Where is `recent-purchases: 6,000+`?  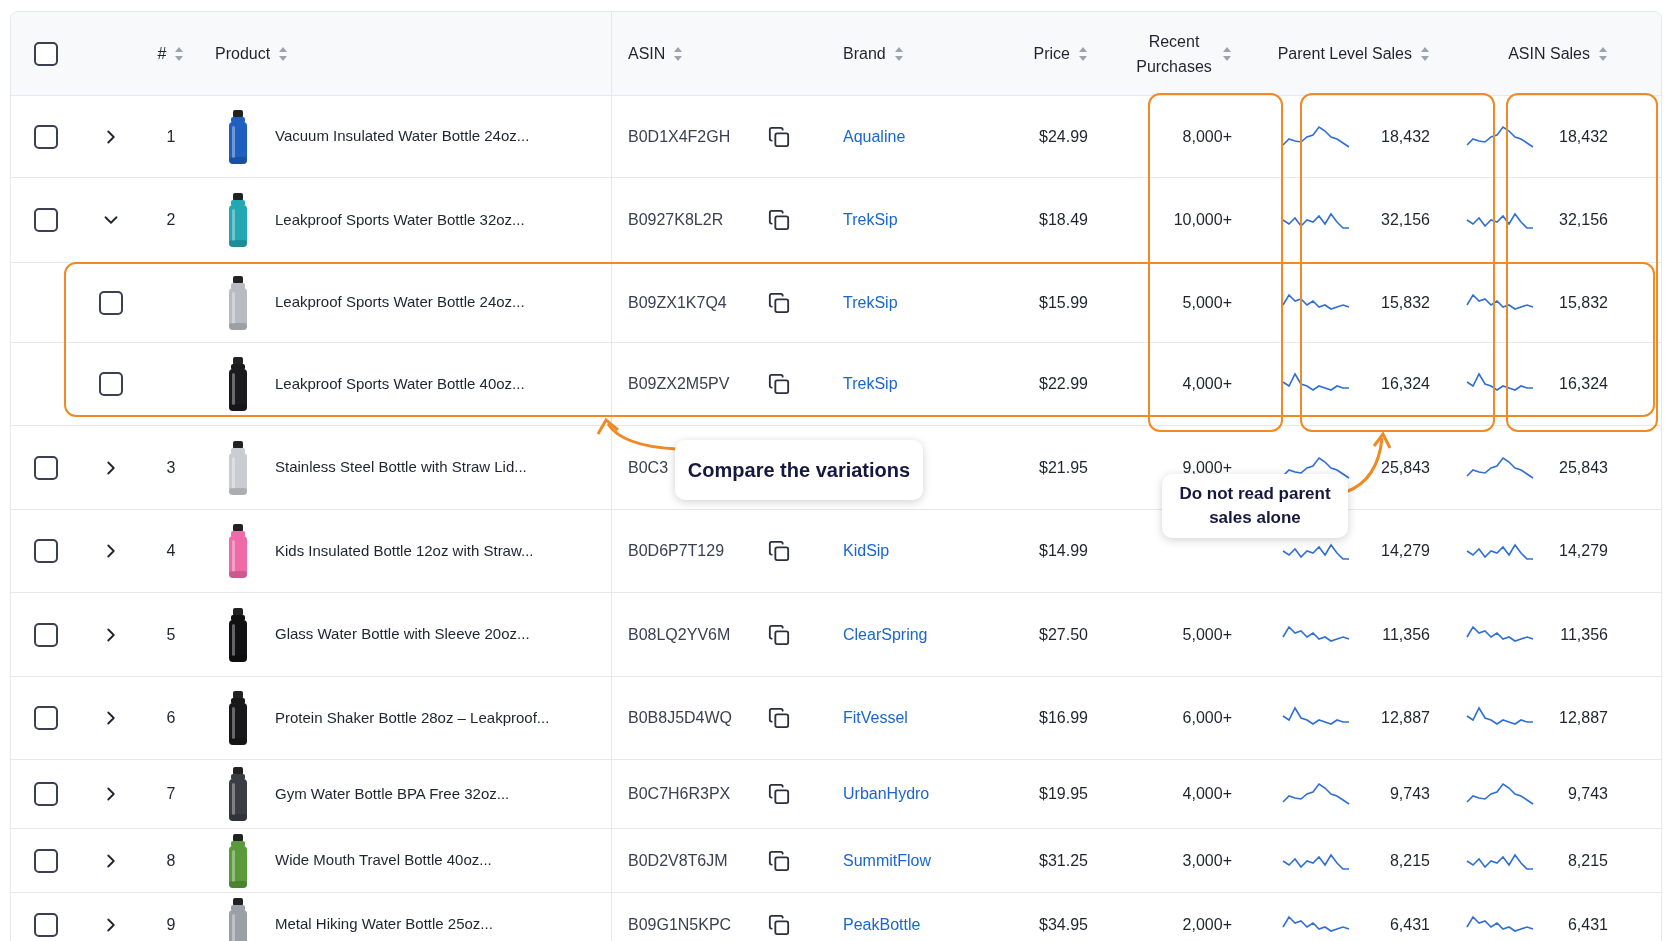
recent-purchases: 6,000+ is located at coordinates (1207, 718).